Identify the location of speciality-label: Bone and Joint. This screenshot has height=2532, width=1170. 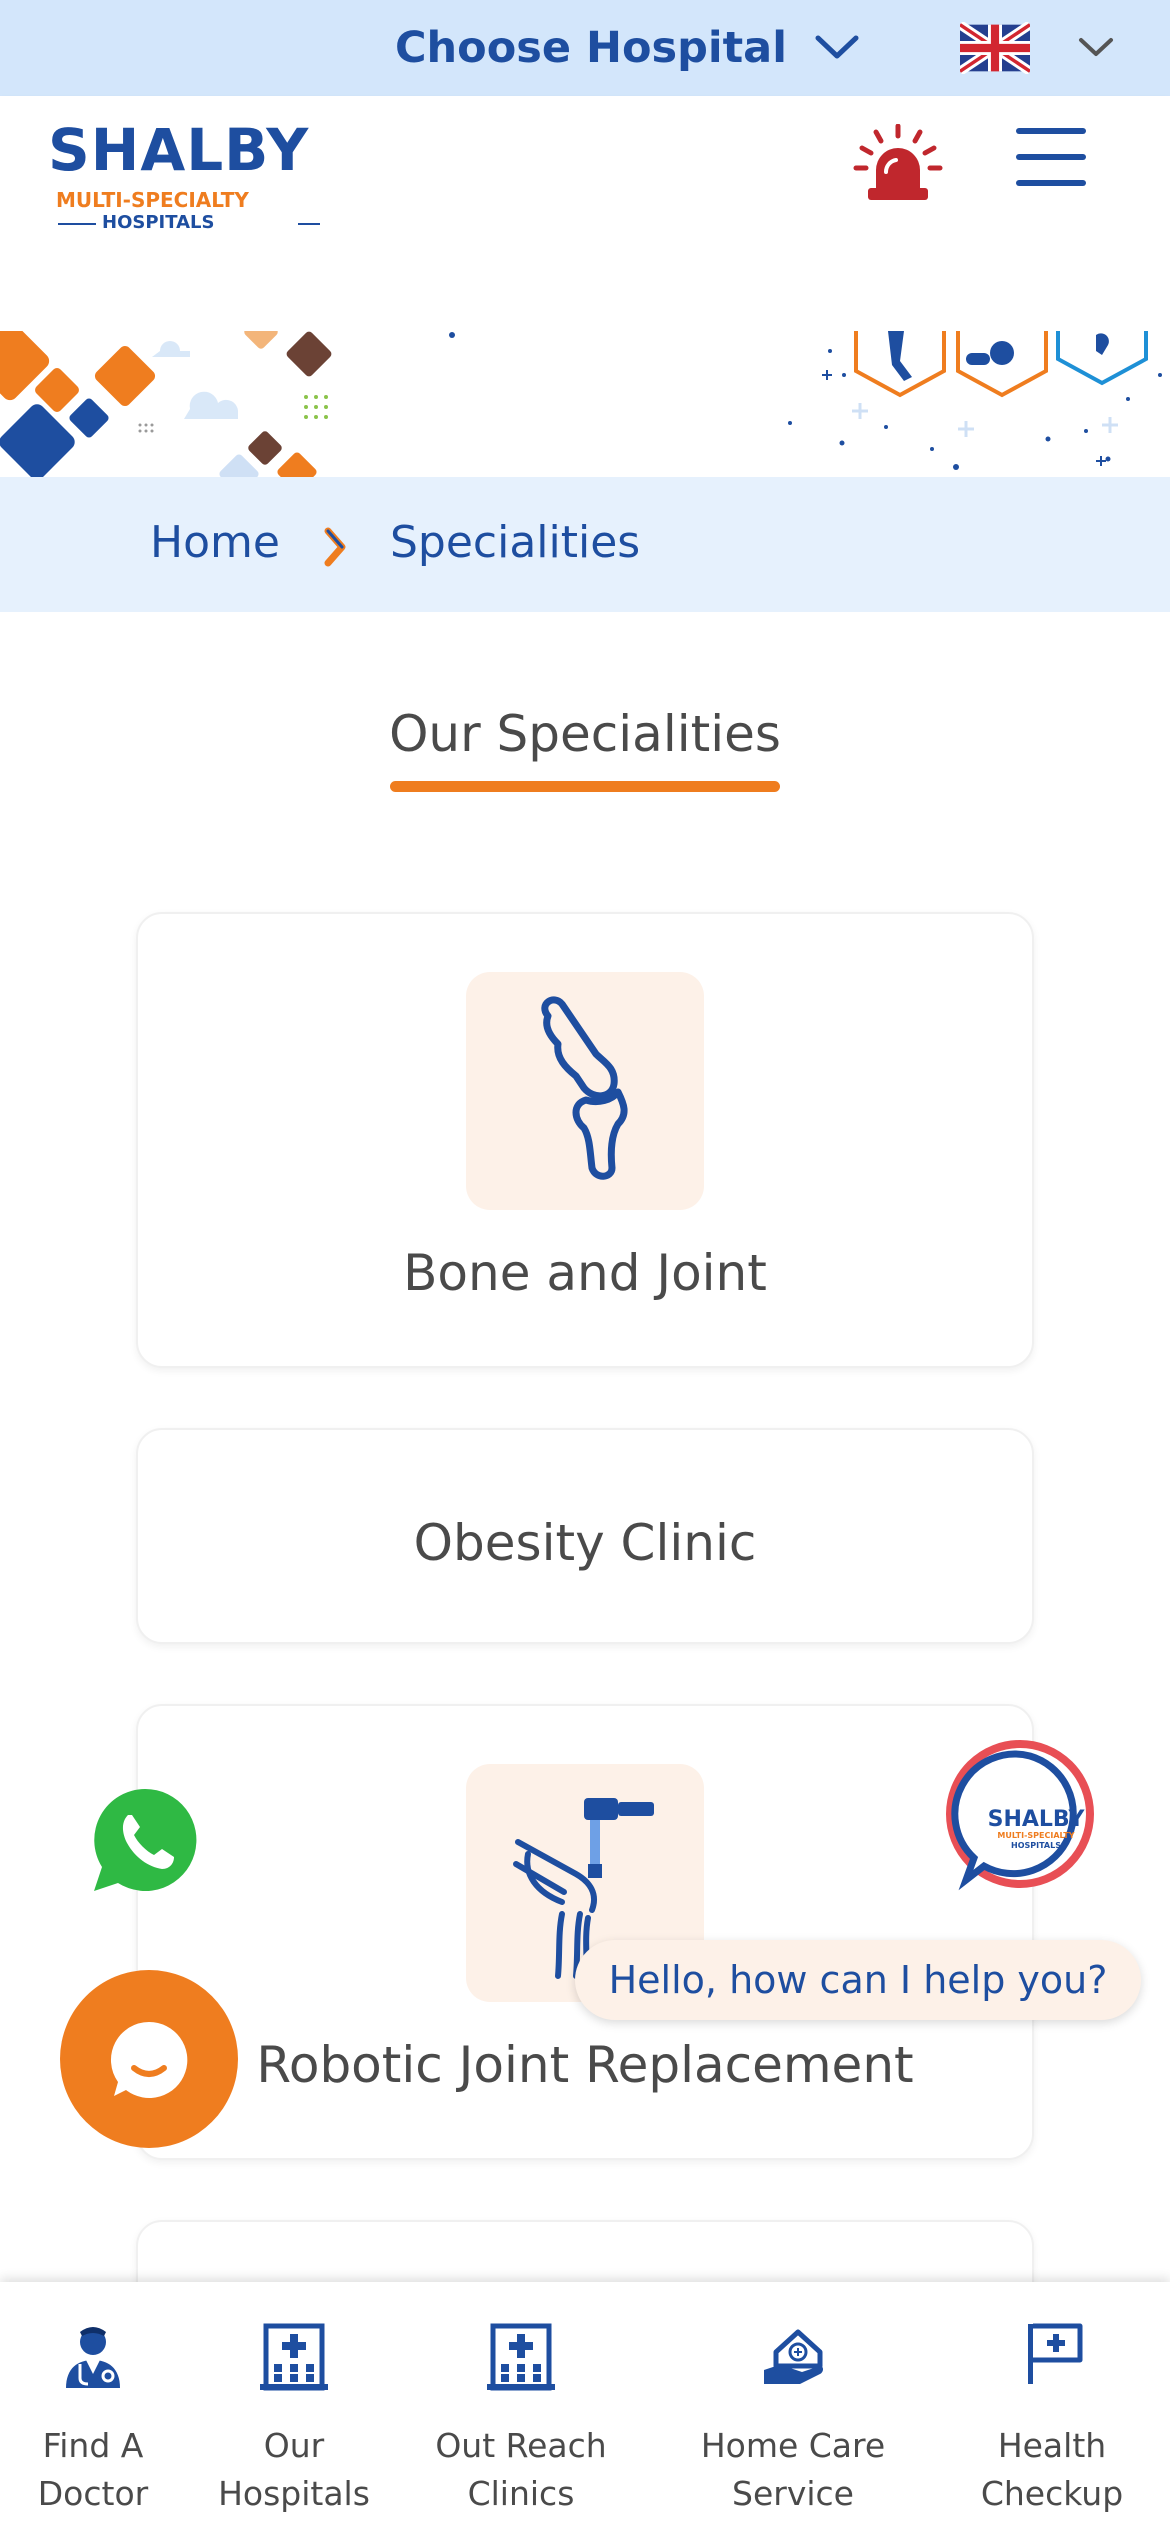
(585, 1273).